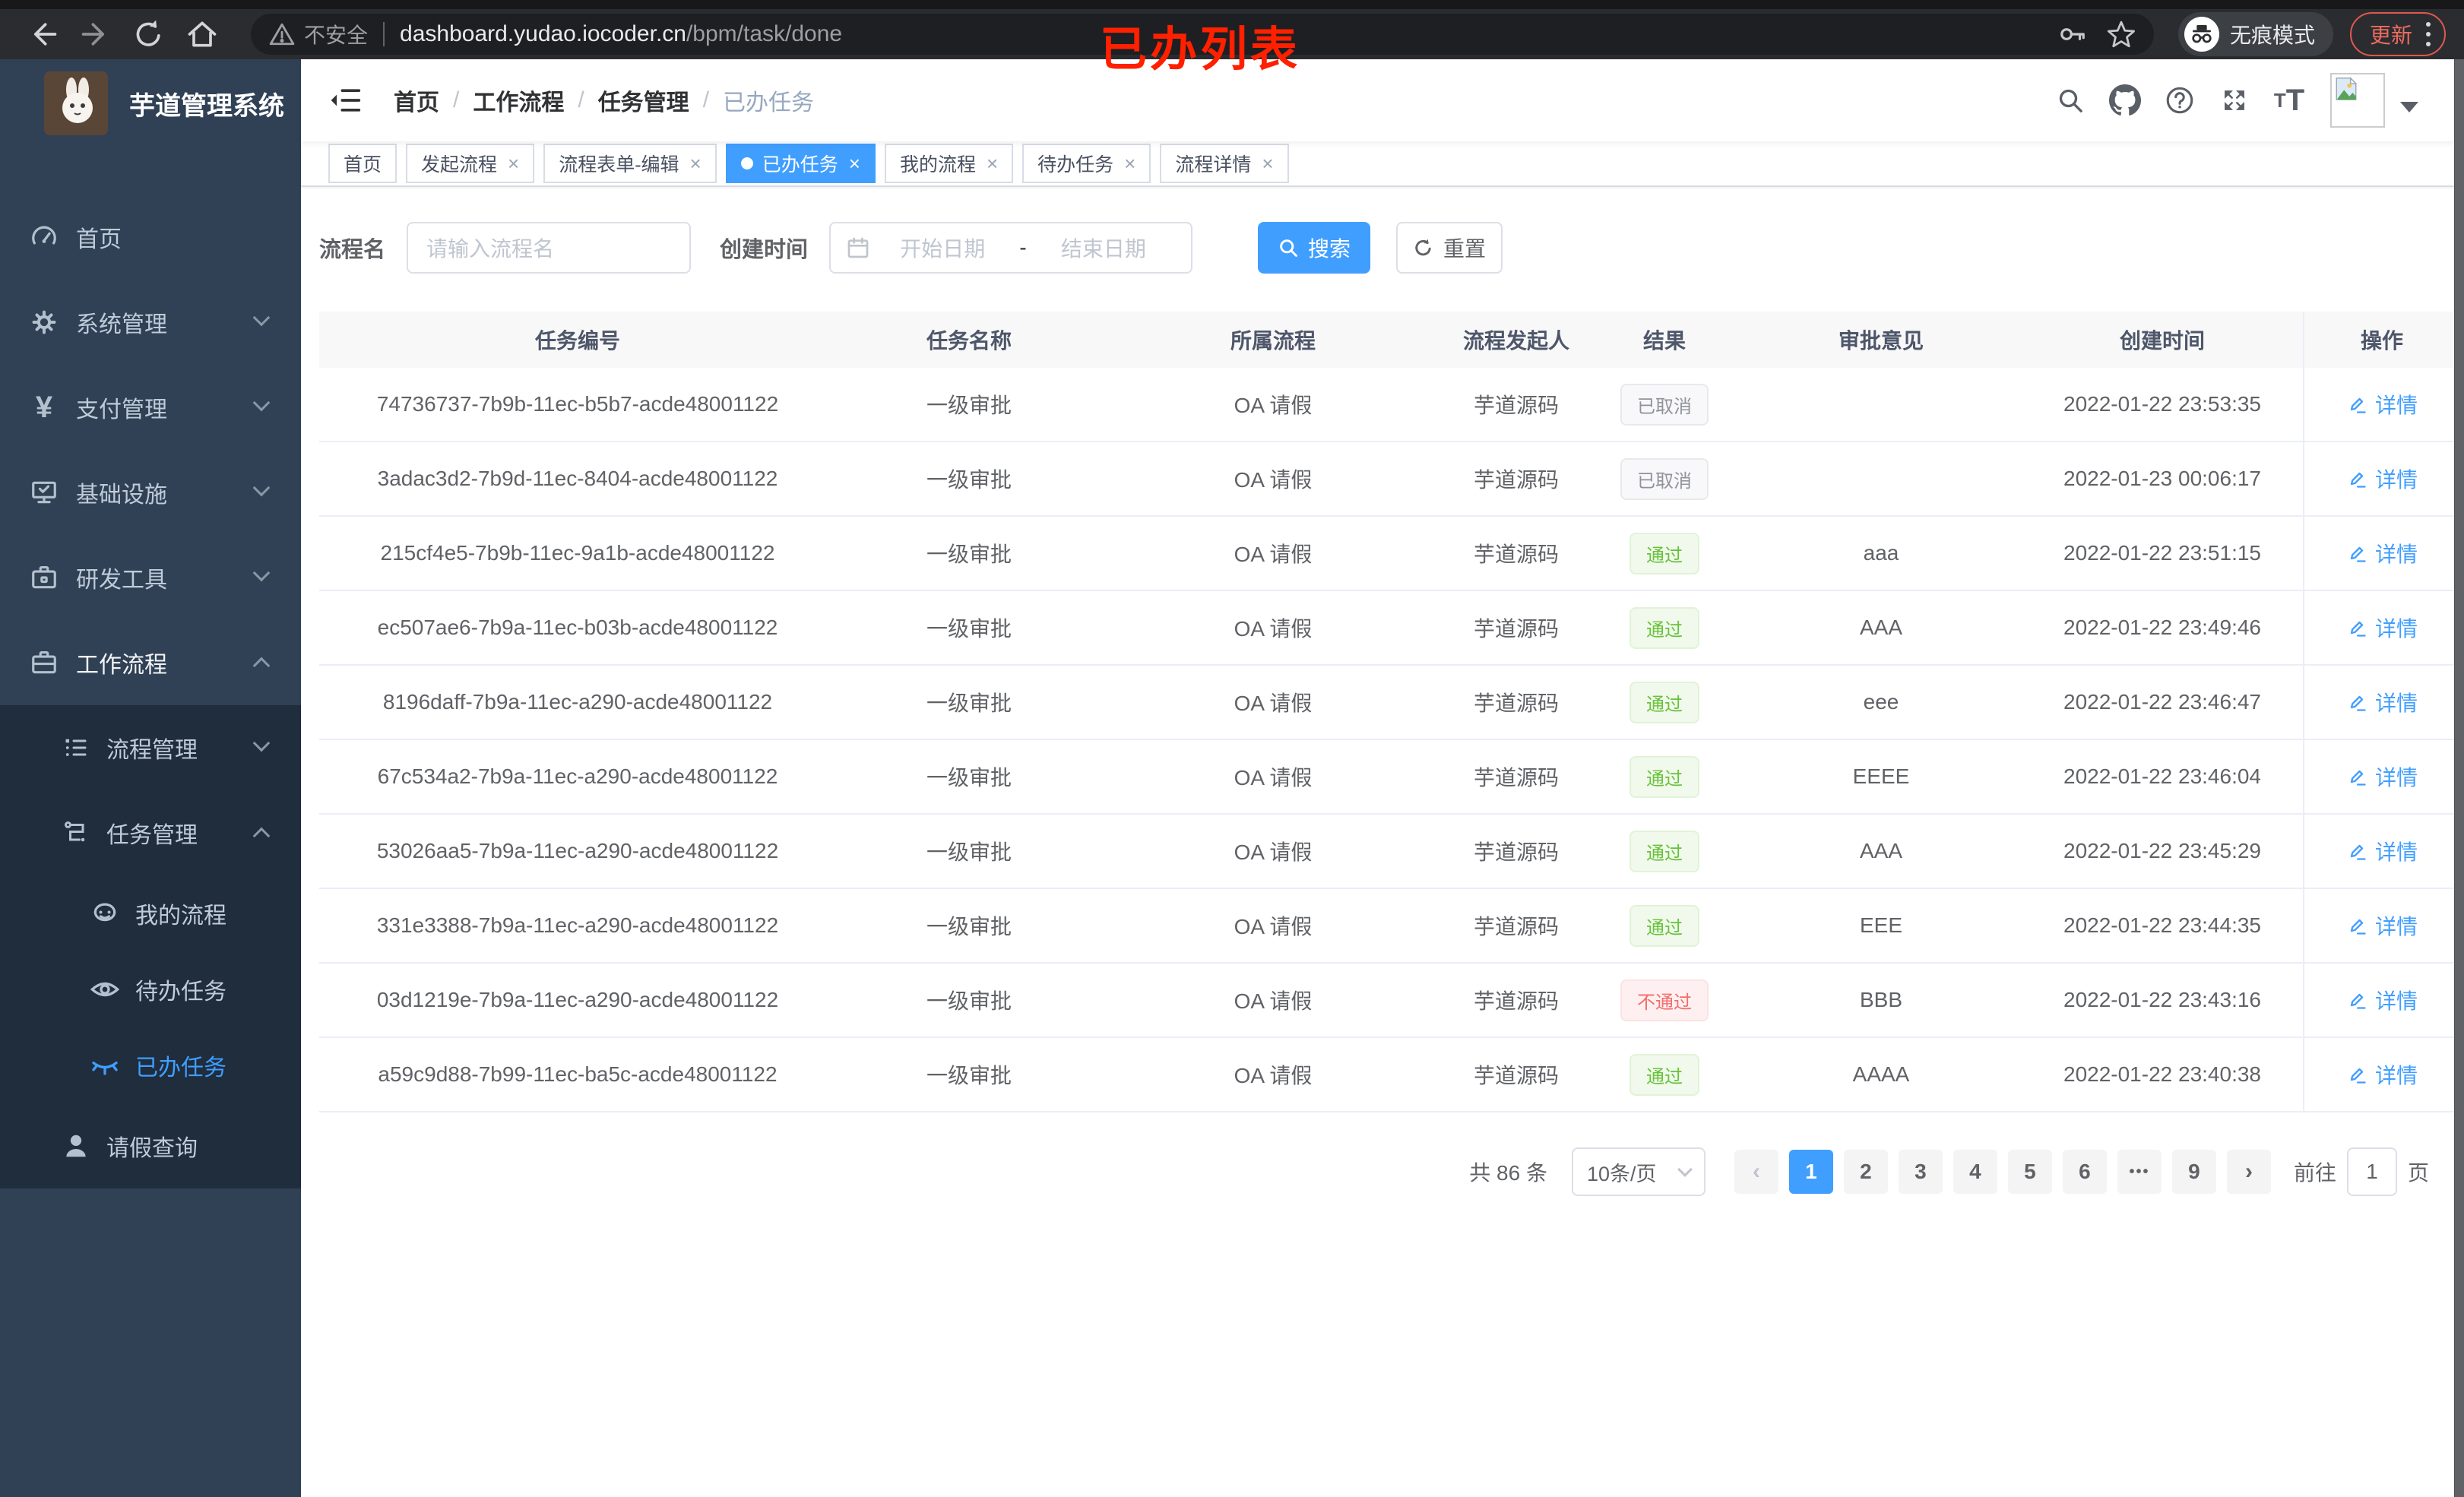 The image size is (2464, 1497). I want to click on task-id-cell: 215cf4e5-7b9b-11ec-9a1b-acde48001122, so click(577, 553).